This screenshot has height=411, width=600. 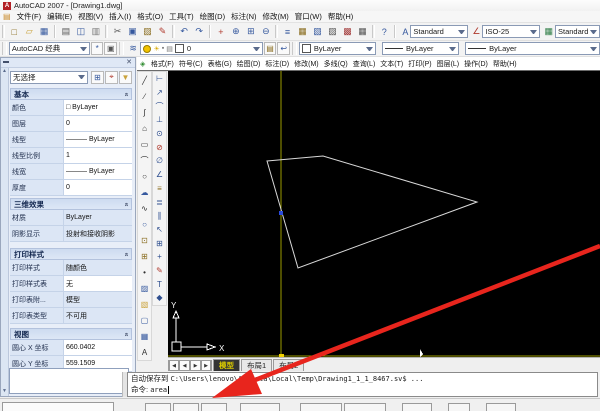 What do you see at coordinates (144, 160) in the screenshot?
I see `arc-tool-button: ⌒` at bounding box center [144, 160].